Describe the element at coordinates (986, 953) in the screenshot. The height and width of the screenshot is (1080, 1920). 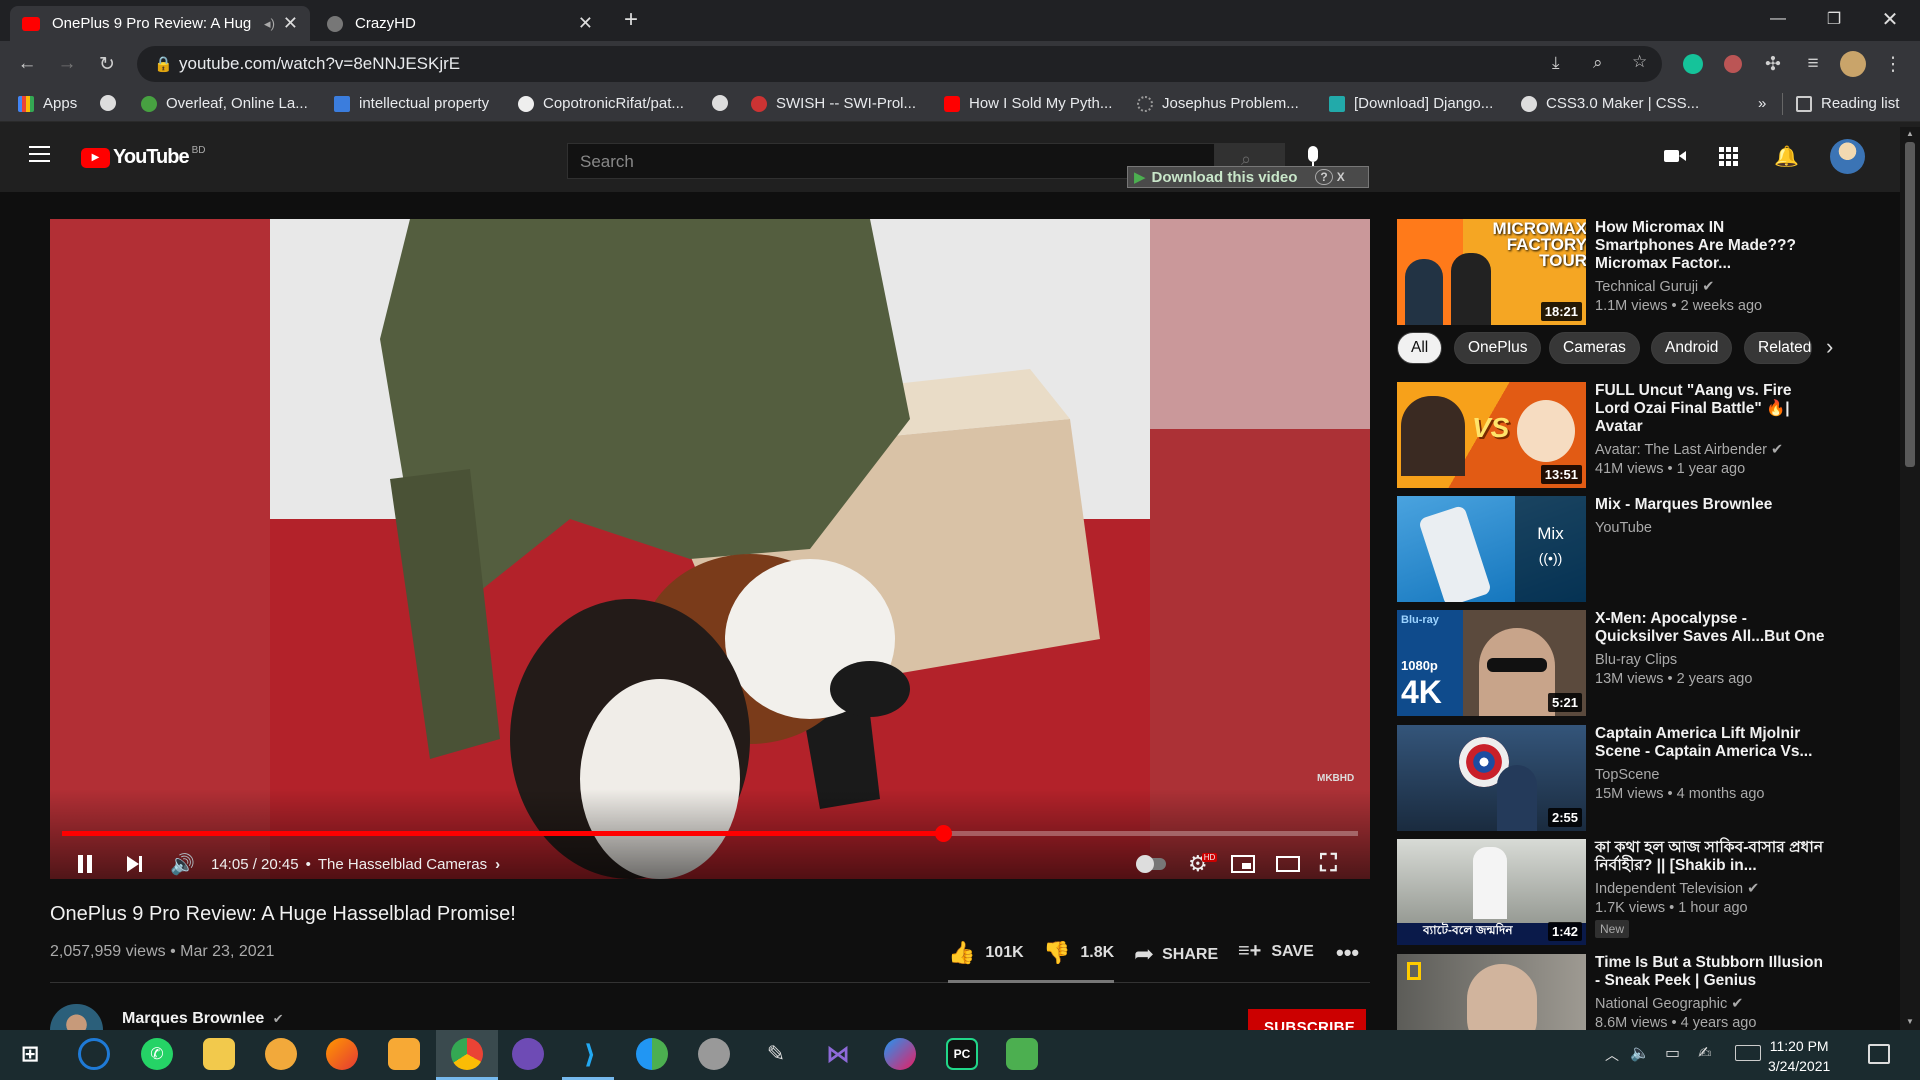
I see `like-button: 👍 101K` at that location.